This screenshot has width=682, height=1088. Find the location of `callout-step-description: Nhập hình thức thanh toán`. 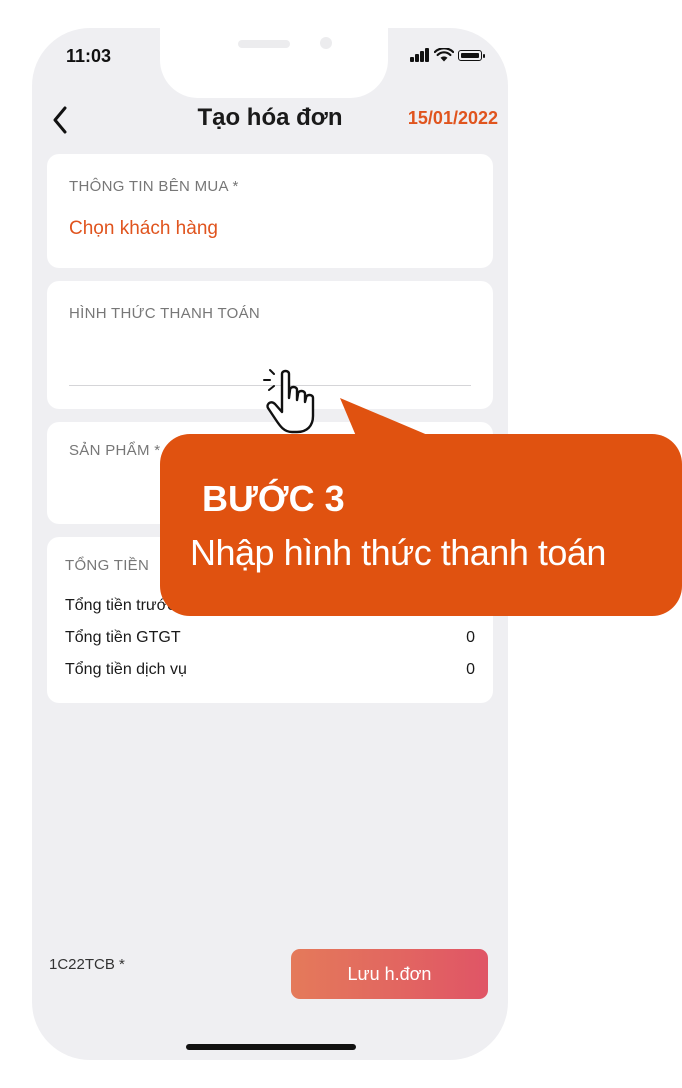

callout-step-description: Nhập hình thức thanh toán is located at coordinates (398, 552).